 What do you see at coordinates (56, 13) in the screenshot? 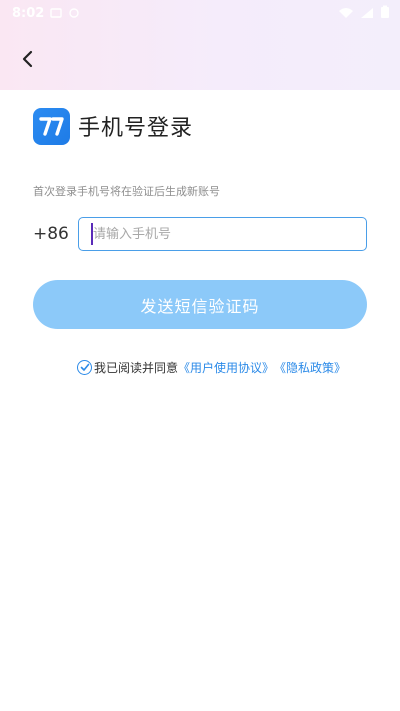
I see `notification-icon` at bounding box center [56, 13].